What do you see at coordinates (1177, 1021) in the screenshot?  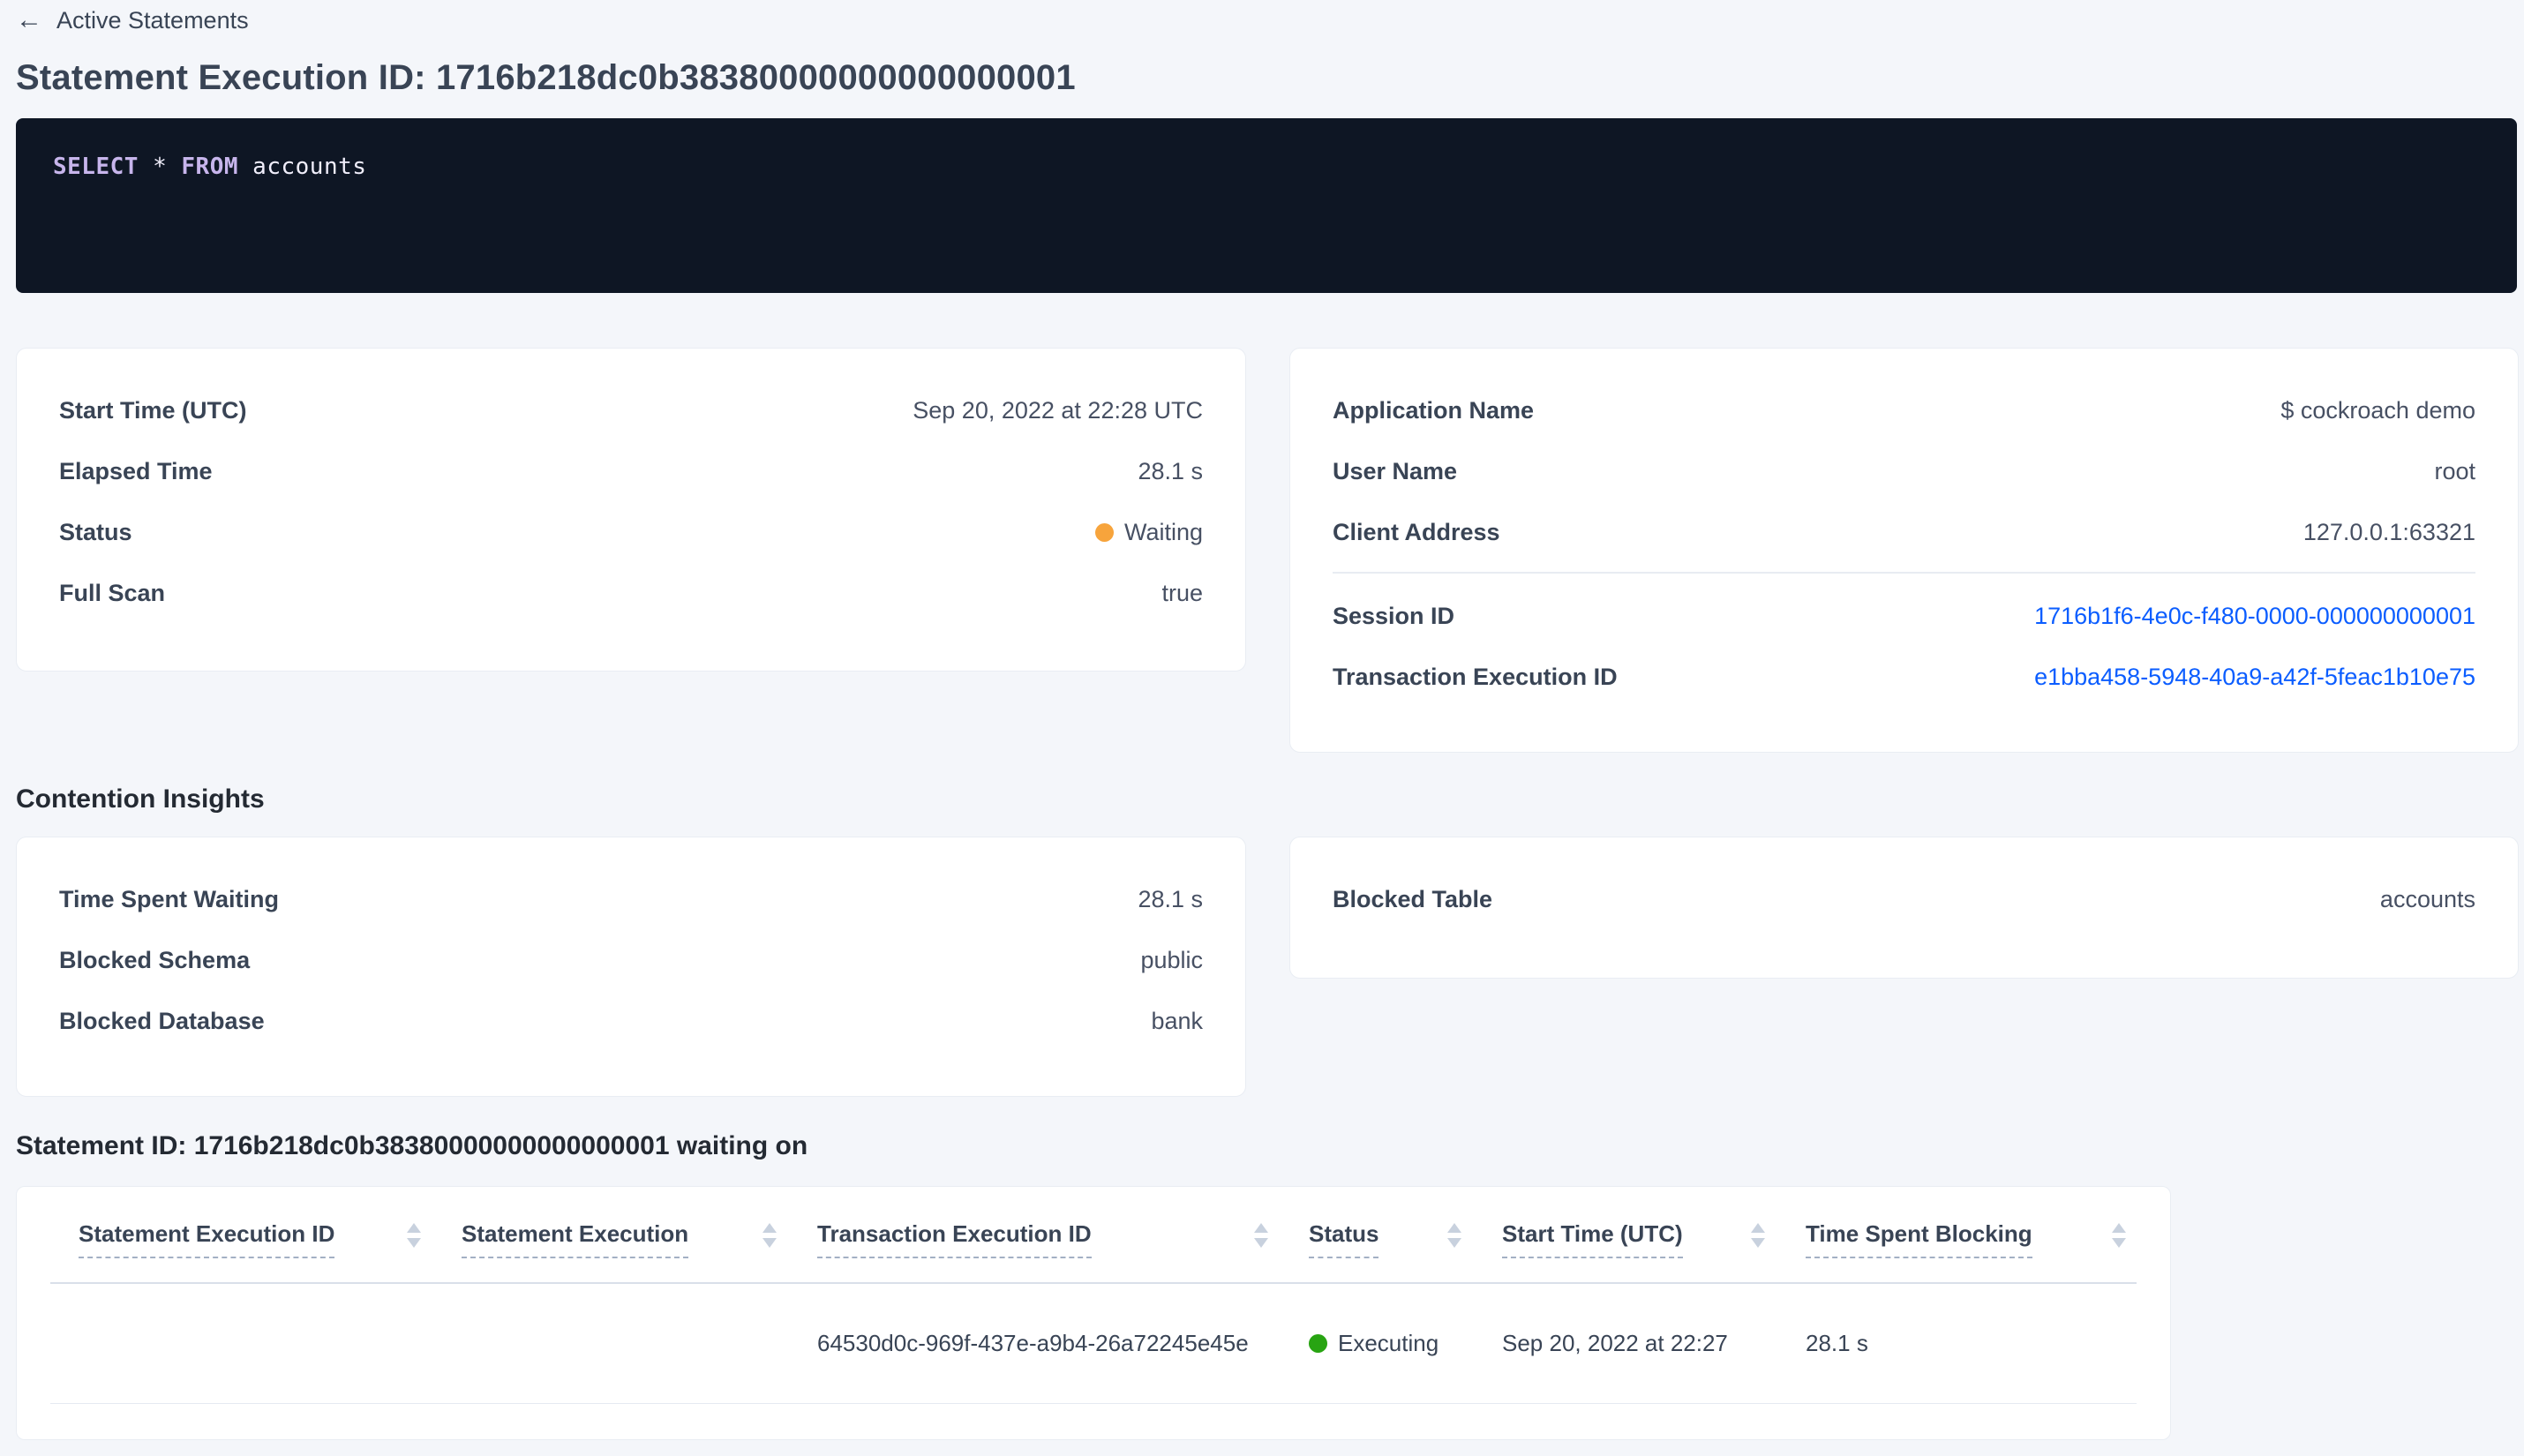 I see `row-value: bank` at bounding box center [1177, 1021].